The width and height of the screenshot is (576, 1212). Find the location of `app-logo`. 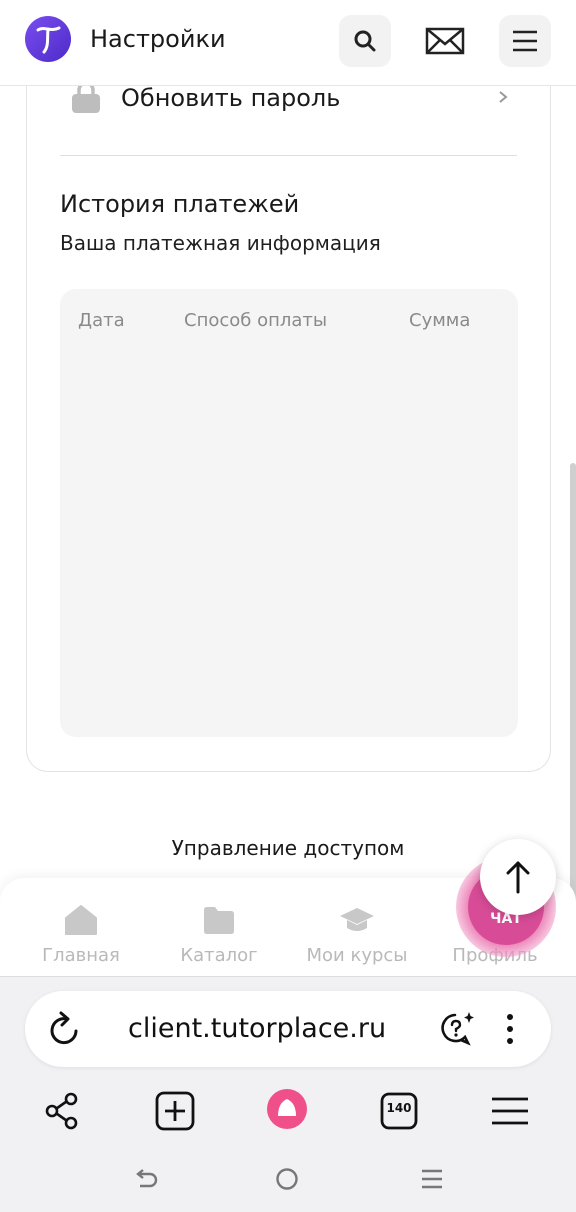

app-logo is located at coordinates (48, 39).